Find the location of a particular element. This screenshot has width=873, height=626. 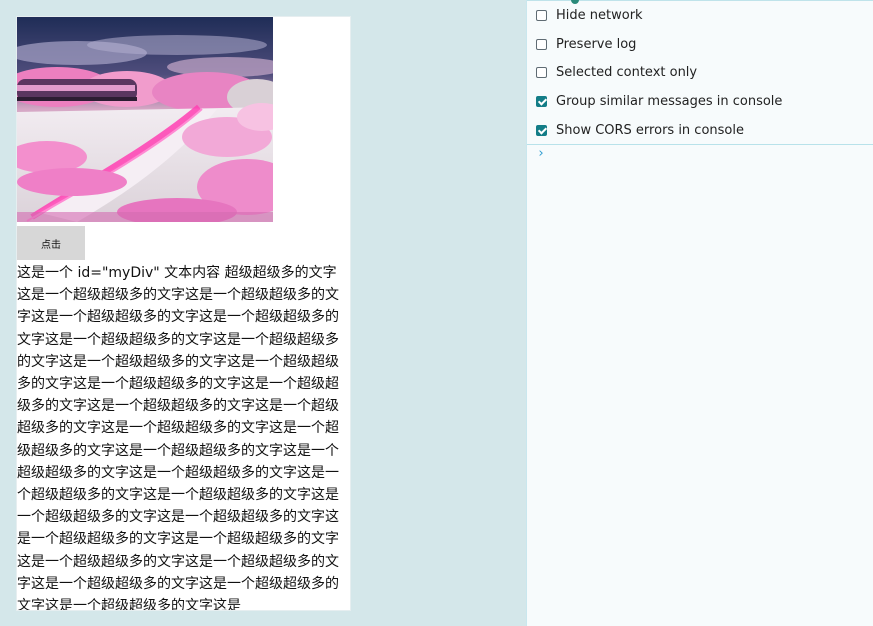

setting-show-cors-errors: Show CORS errors in console is located at coordinates (640, 130).